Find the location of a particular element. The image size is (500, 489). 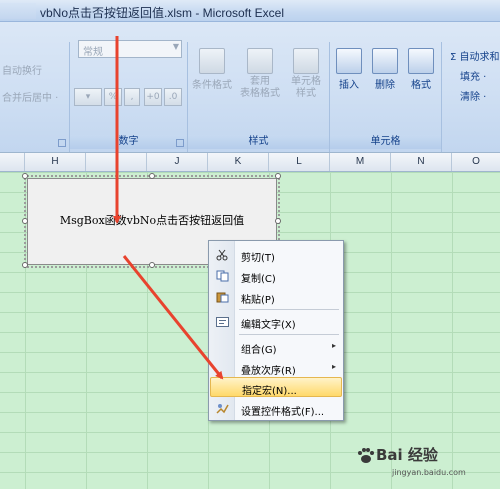

resize-handle-top-right is located at coordinates (278, 176).